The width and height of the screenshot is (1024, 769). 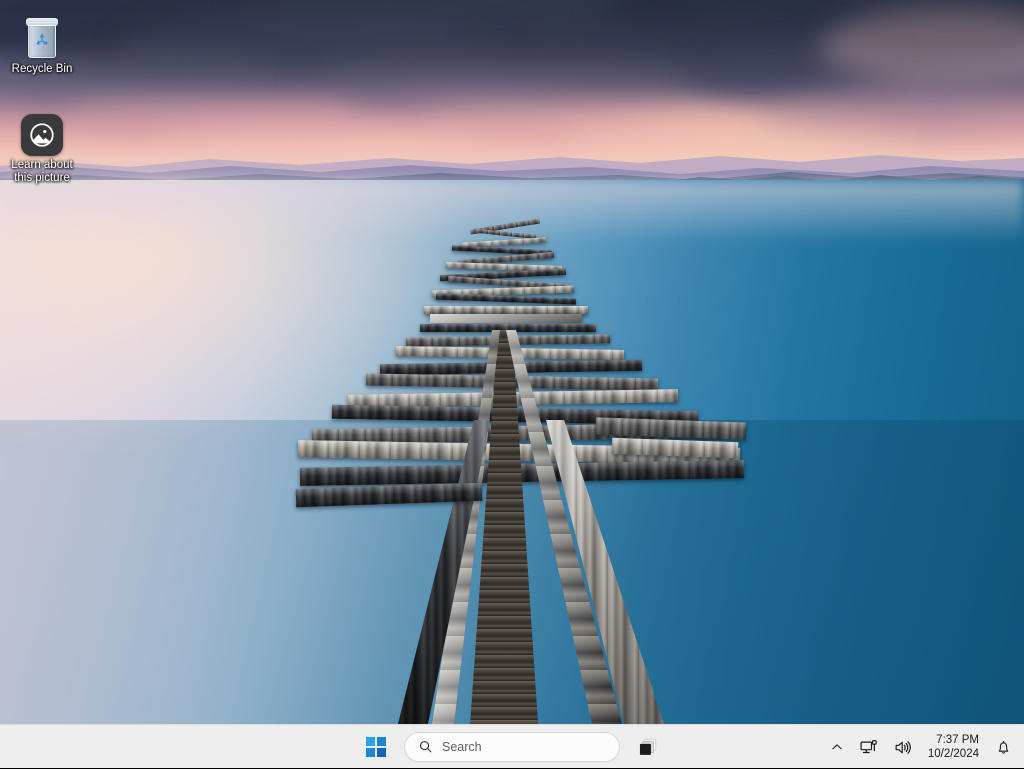 I want to click on desktop-icon-learn-about-this-picture: Learn about this picture, so click(x=42, y=144).